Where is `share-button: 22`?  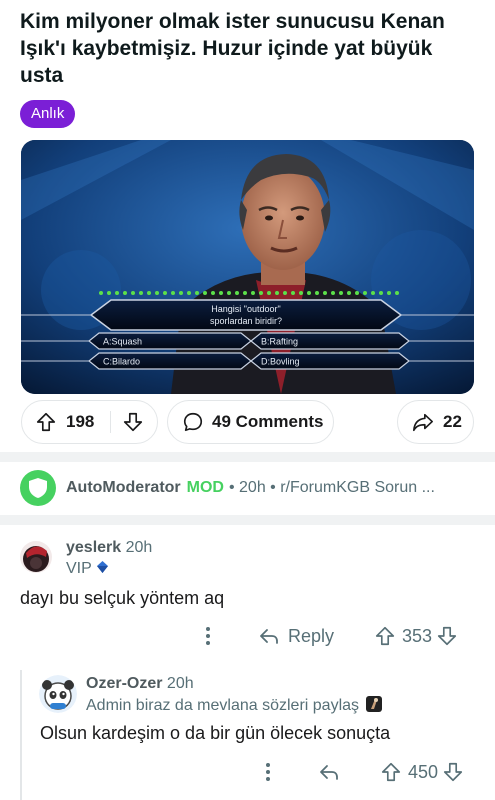 share-button: 22 is located at coordinates (435, 422).